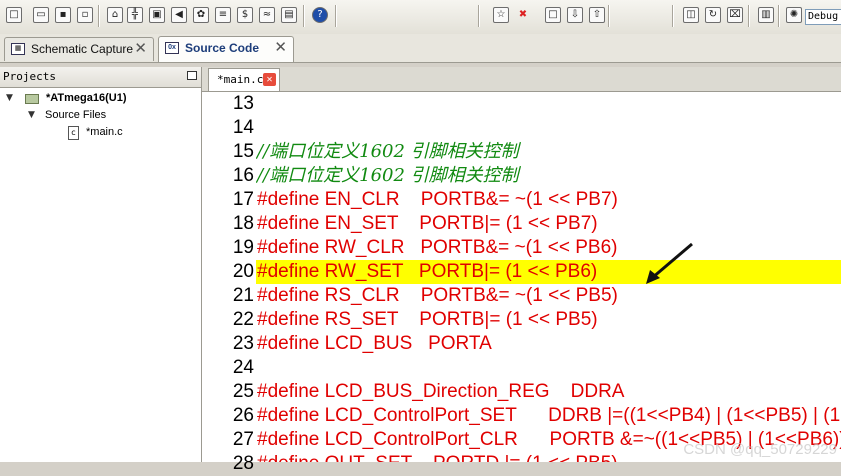  I want to click on line-number: 22, so click(243, 319).